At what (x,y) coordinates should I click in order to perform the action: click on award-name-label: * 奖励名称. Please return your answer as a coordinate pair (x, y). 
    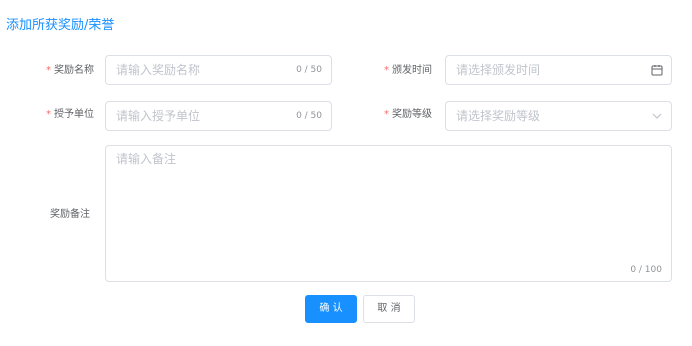
    Looking at the image, I should click on (49, 71).